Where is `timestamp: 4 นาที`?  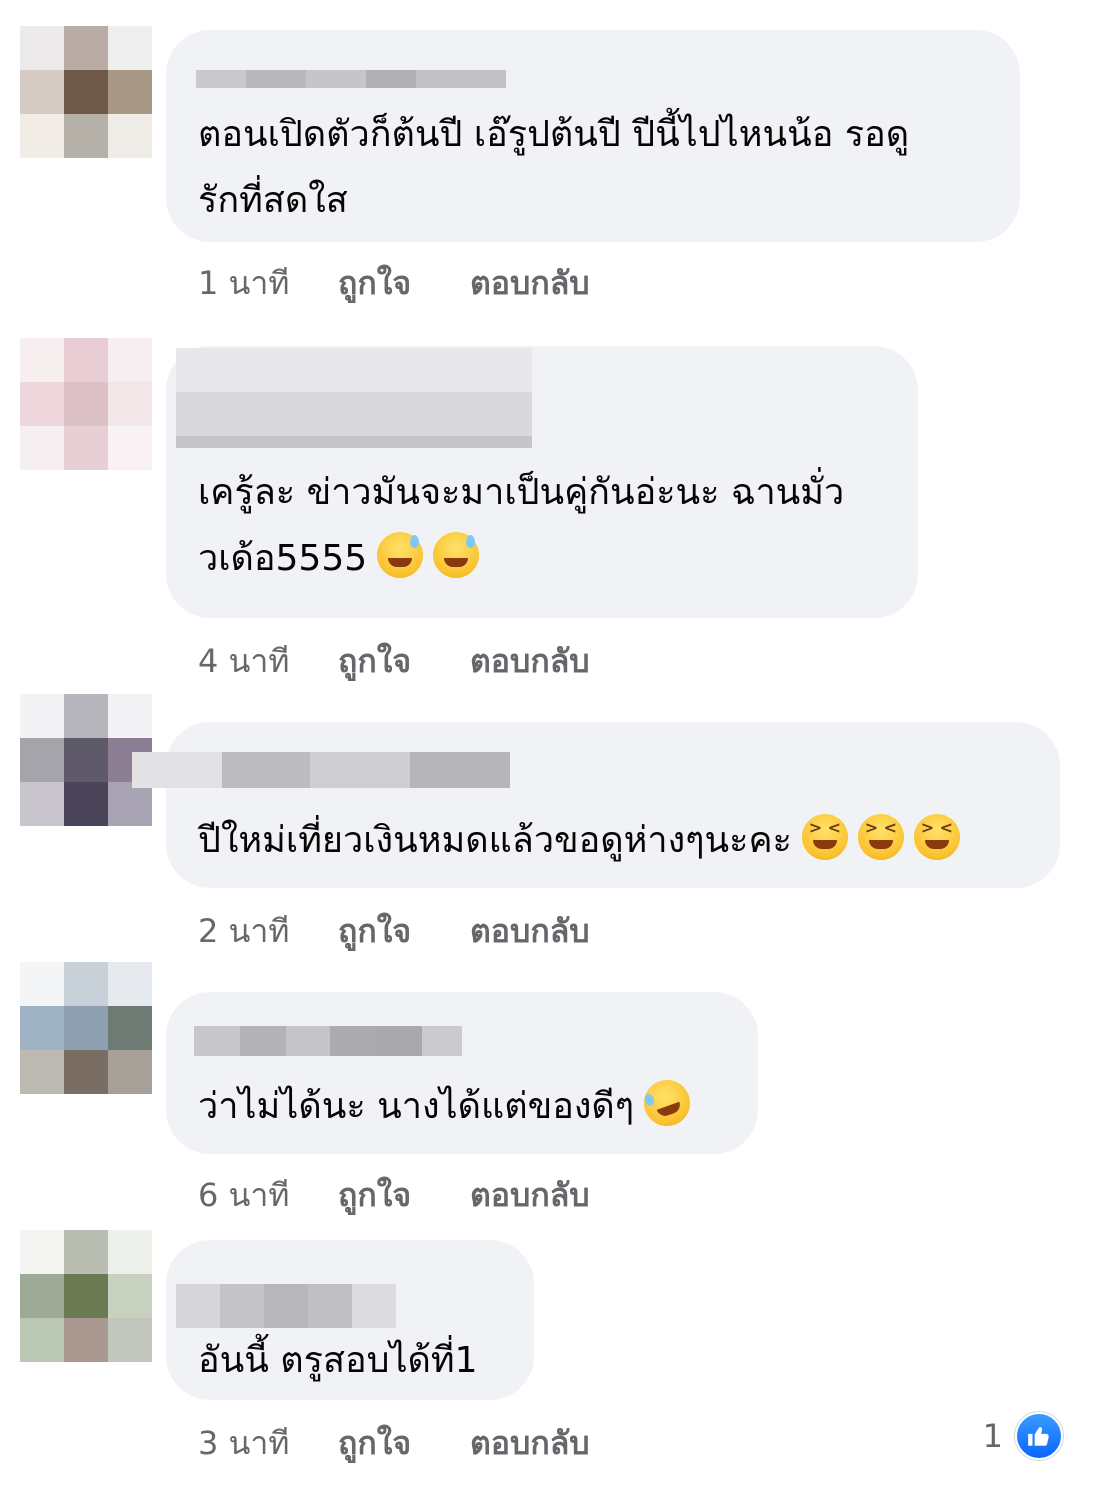
timestamp: 4 นาที is located at coordinates (244, 661).